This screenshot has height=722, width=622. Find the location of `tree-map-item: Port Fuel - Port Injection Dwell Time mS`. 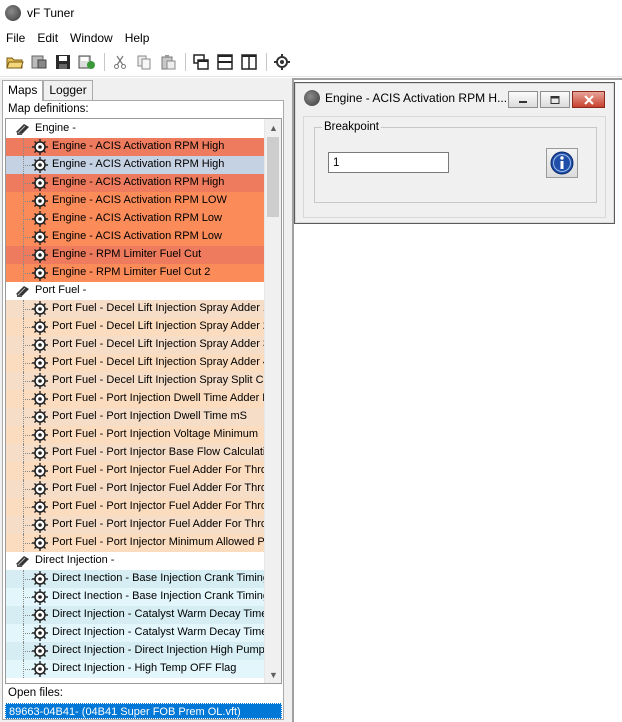

tree-map-item: Port Fuel - Port Injection Dwell Time mS is located at coordinates (135, 417).